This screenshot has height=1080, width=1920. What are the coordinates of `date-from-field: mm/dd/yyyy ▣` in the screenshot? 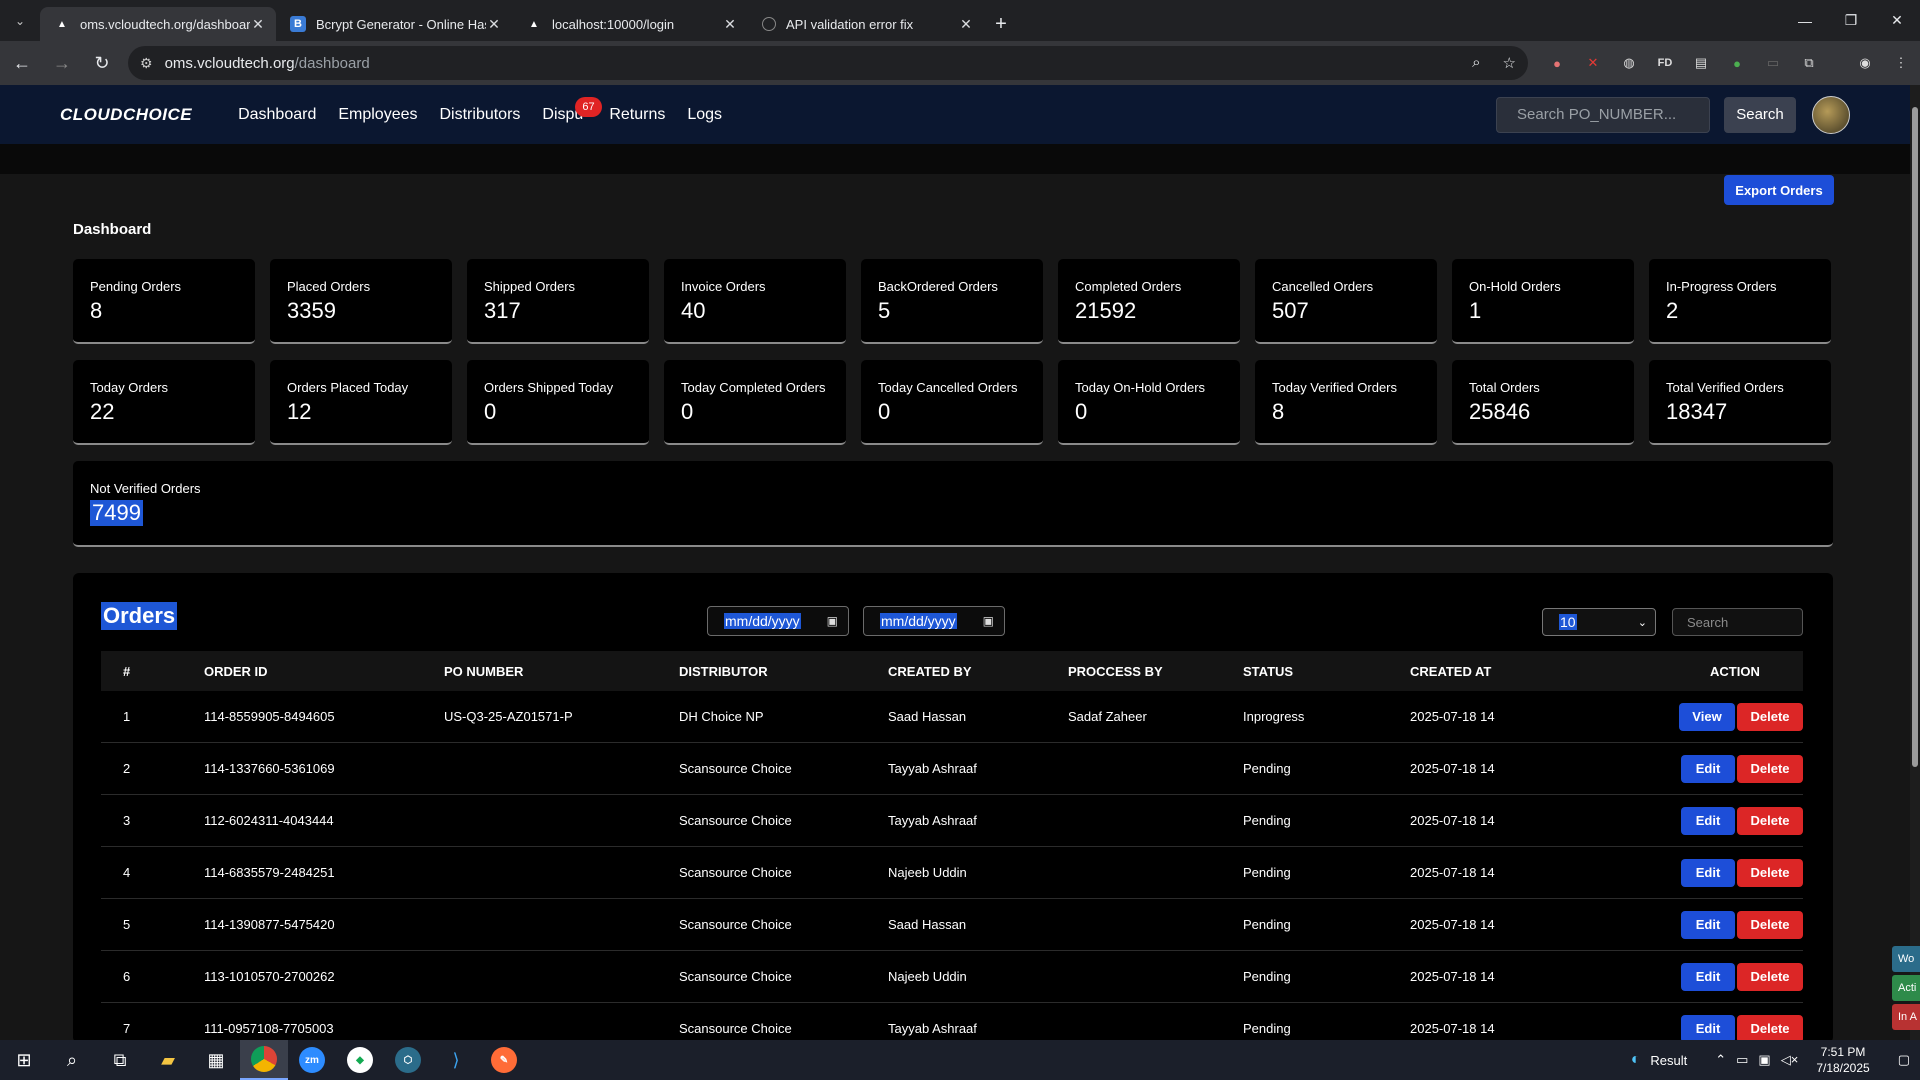 It's located at (778, 621).